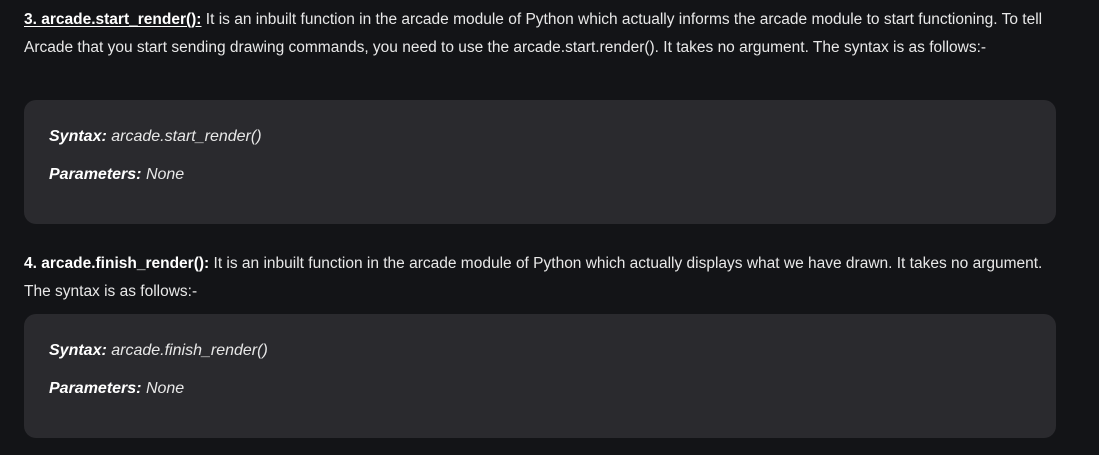 This screenshot has width=1099, height=455. What do you see at coordinates (184, 136) in the screenshot?
I see `section-3-syntax-value: arcade.start_render()` at bounding box center [184, 136].